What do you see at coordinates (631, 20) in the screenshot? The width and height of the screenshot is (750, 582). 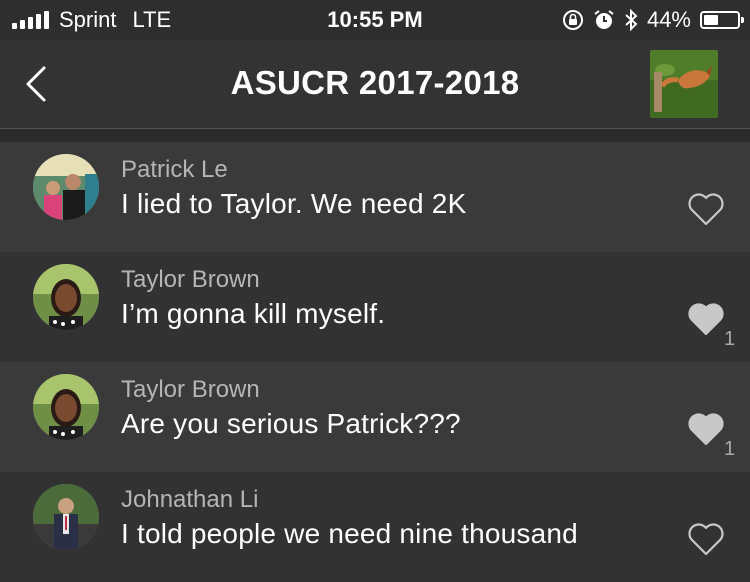 I see `bluetooth-icon` at bounding box center [631, 20].